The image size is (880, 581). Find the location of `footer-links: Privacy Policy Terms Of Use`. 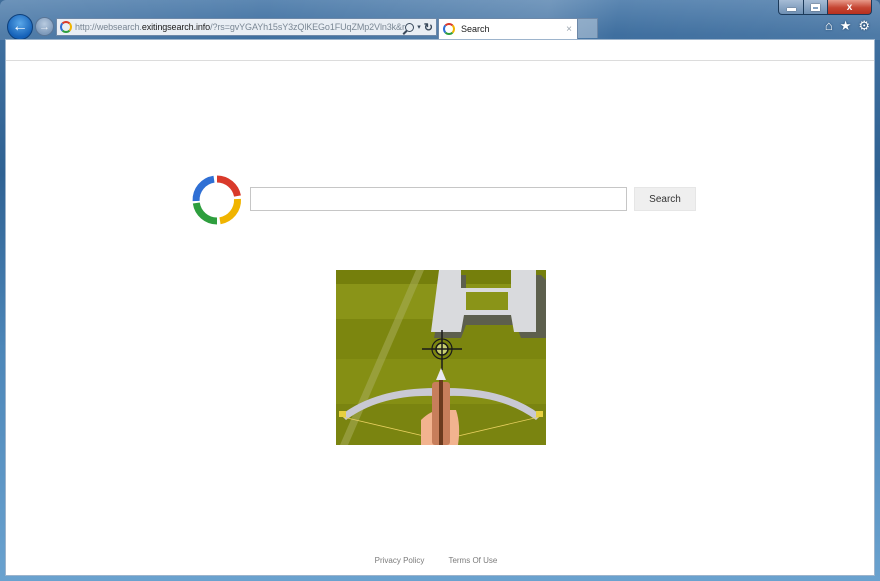

footer-links: Privacy Policy Terms Of Use is located at coordinates (440, 560).